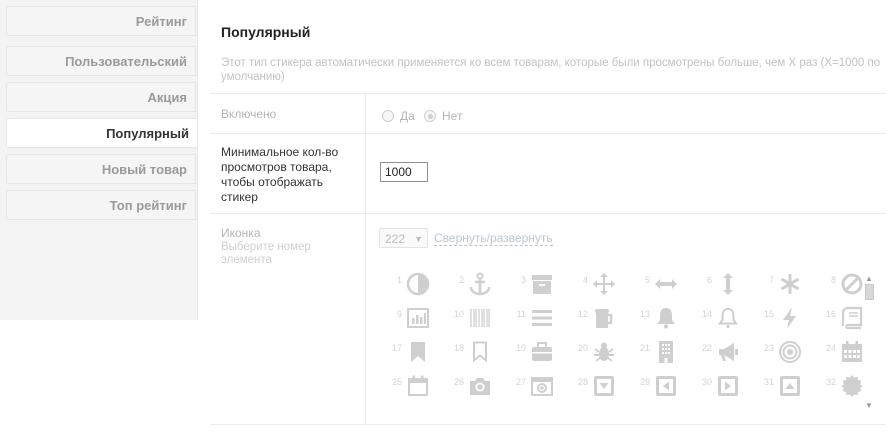 The image size is (893, 432). I want to click on icon-option: 15, so click(781, 318).